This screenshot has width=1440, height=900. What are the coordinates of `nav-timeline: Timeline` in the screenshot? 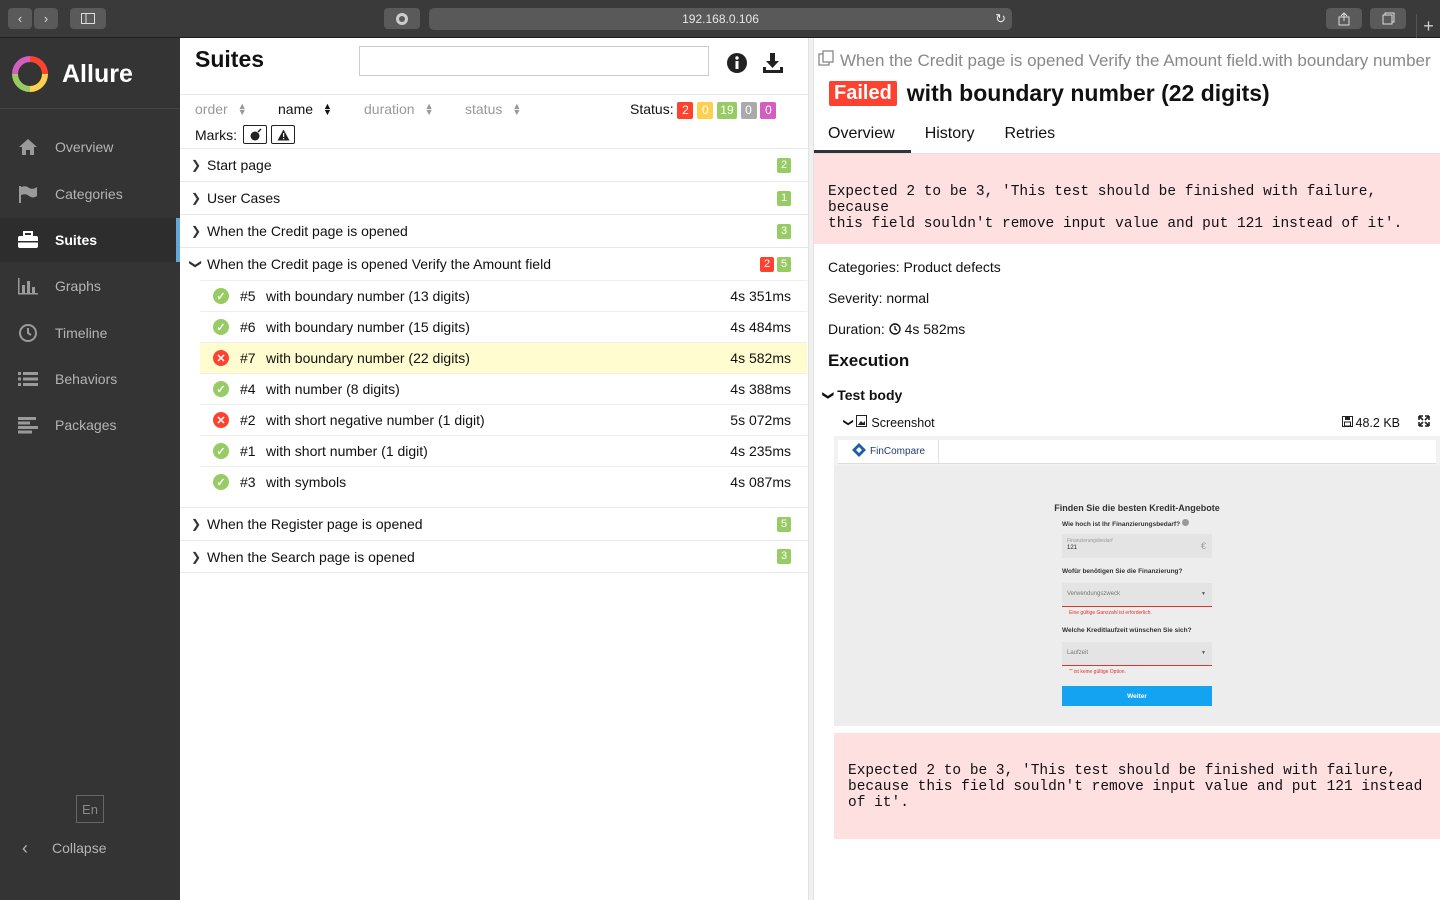 It's located at (90, 333).